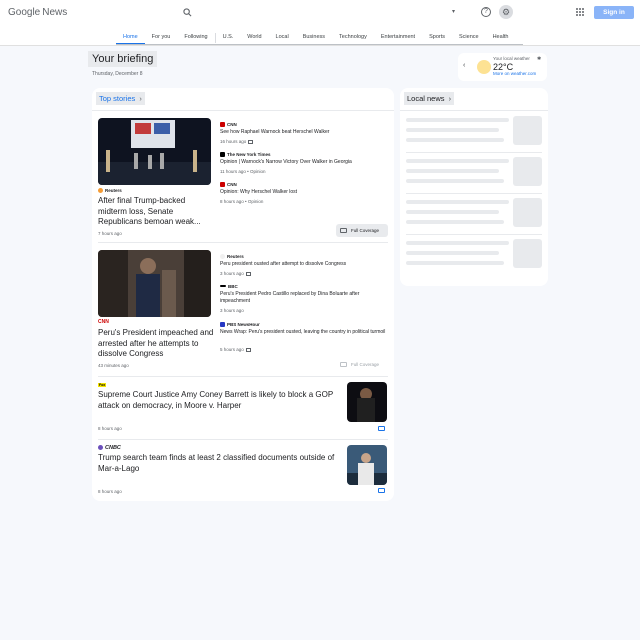 The width and height of the screenshot is (640, 640). What do you see at coordinates (506, 12) in the screenshot?
I see `settings-icon: ⚙` at bounding box center [506, 12].